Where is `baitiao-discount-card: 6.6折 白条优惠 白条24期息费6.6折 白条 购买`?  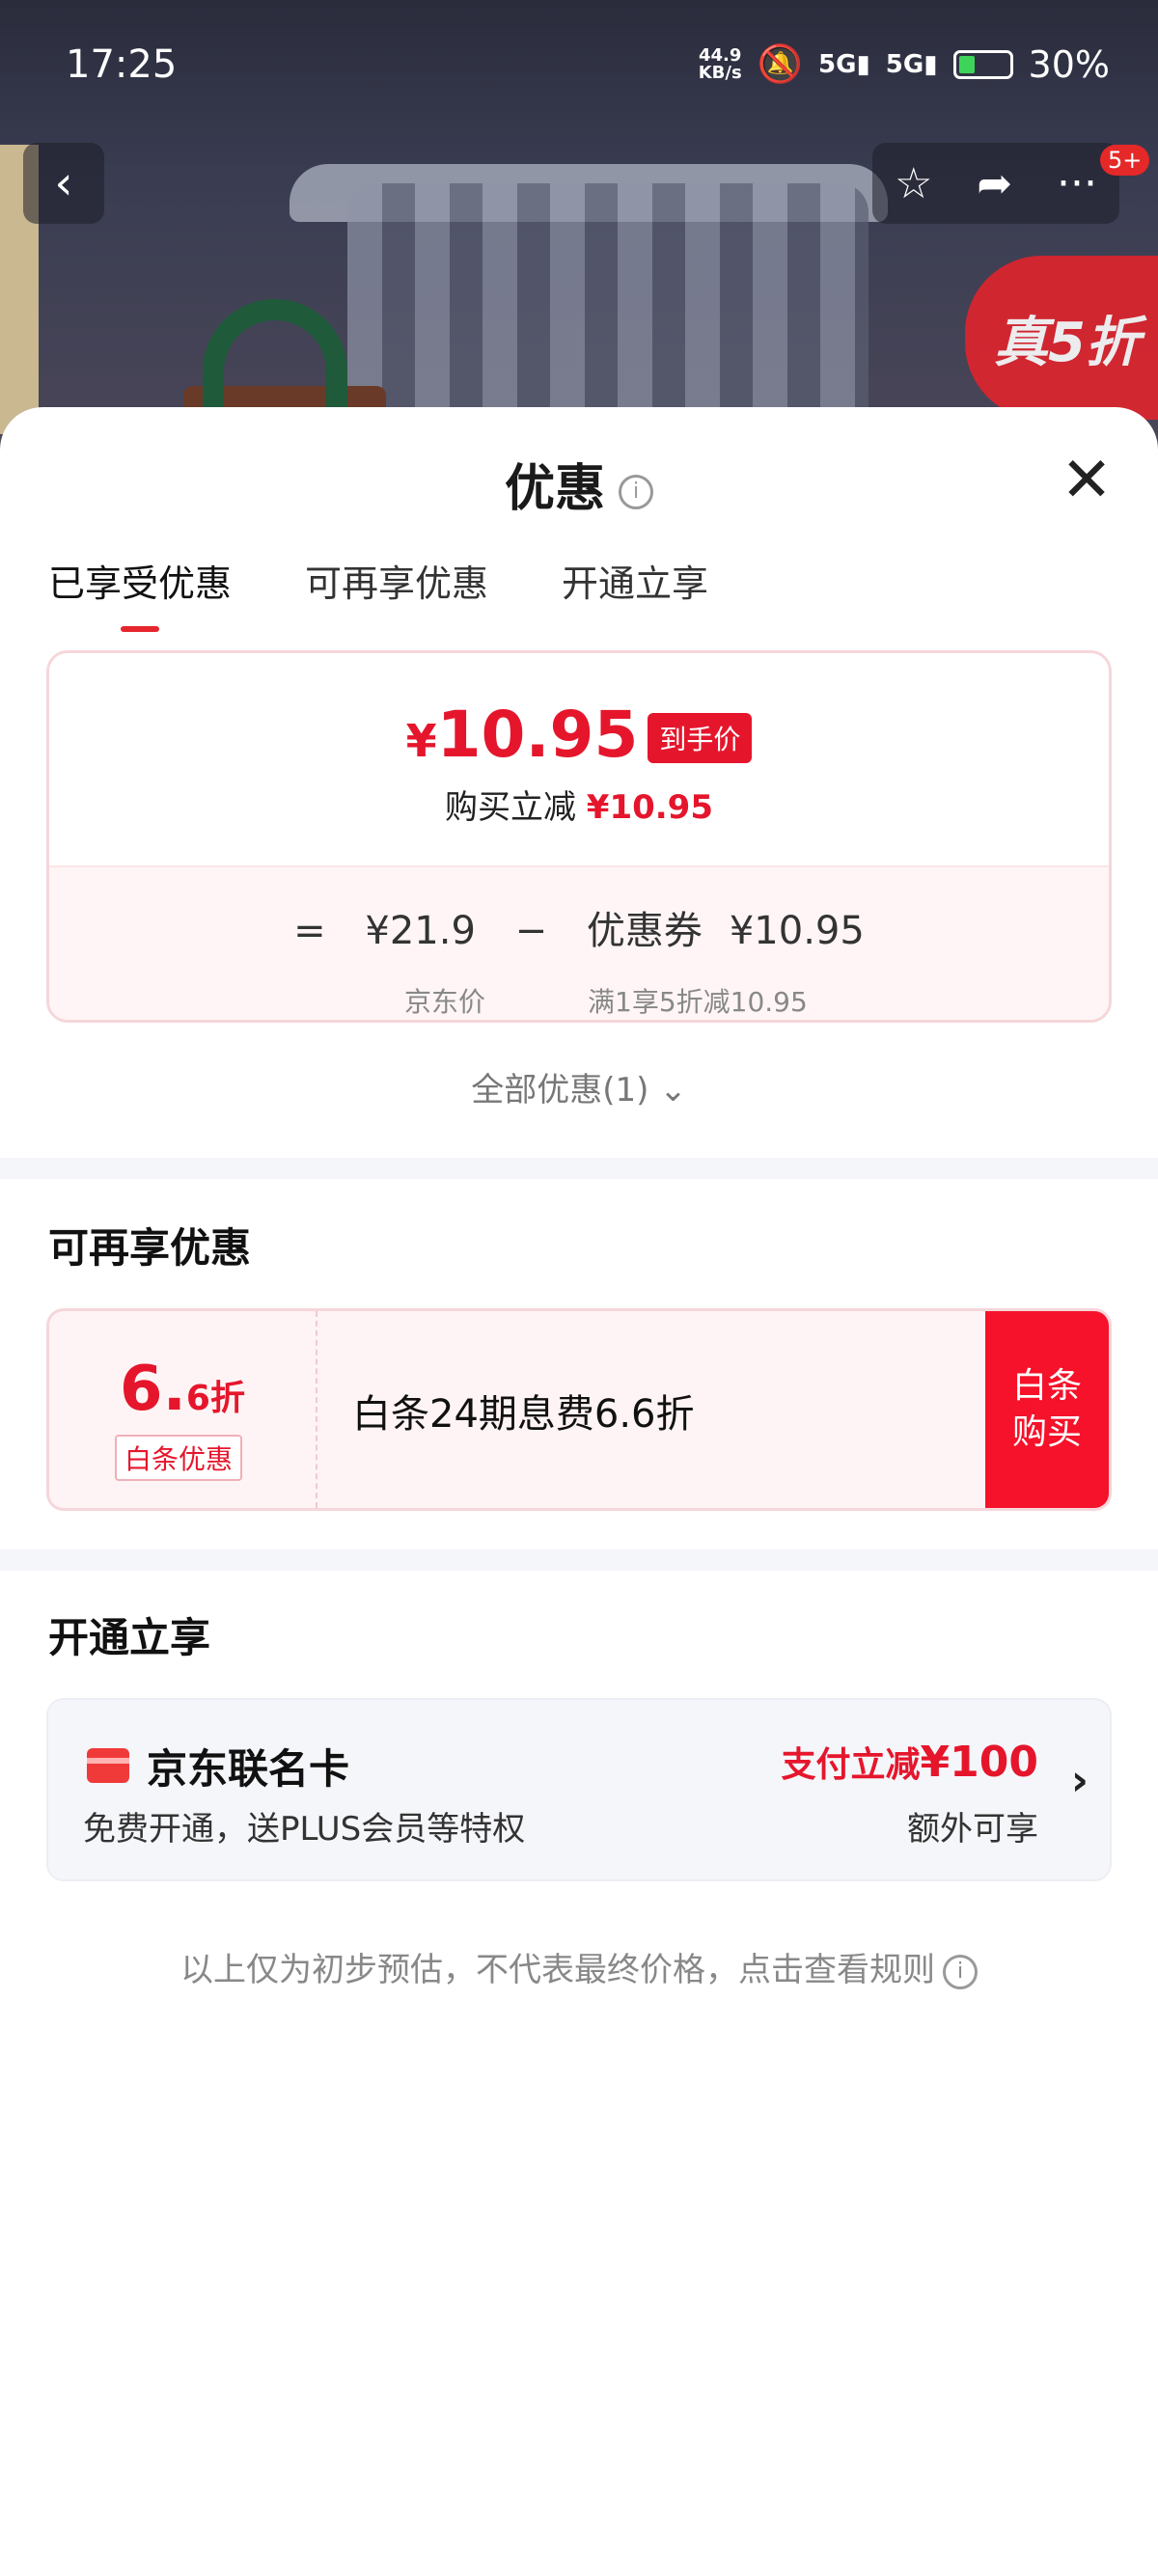 baitiao-discount-card: 6.6折 白条优惠 白条24期息费6.6折 白条 购买 is located at coordinates (579, 1410).